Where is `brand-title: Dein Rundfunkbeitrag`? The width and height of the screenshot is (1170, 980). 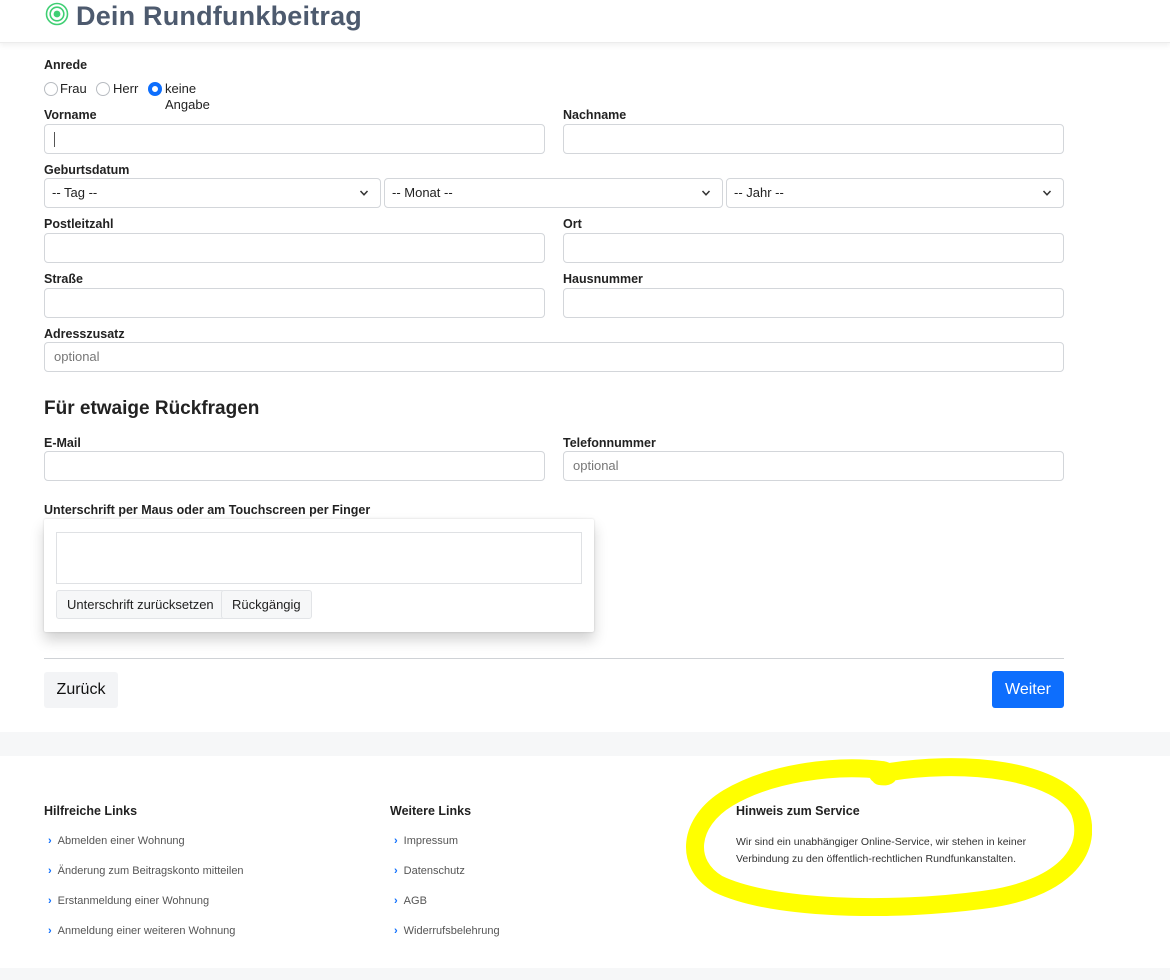 brand-title: Dein Rundfunkbeitrag is located at coordinates (219, 16).